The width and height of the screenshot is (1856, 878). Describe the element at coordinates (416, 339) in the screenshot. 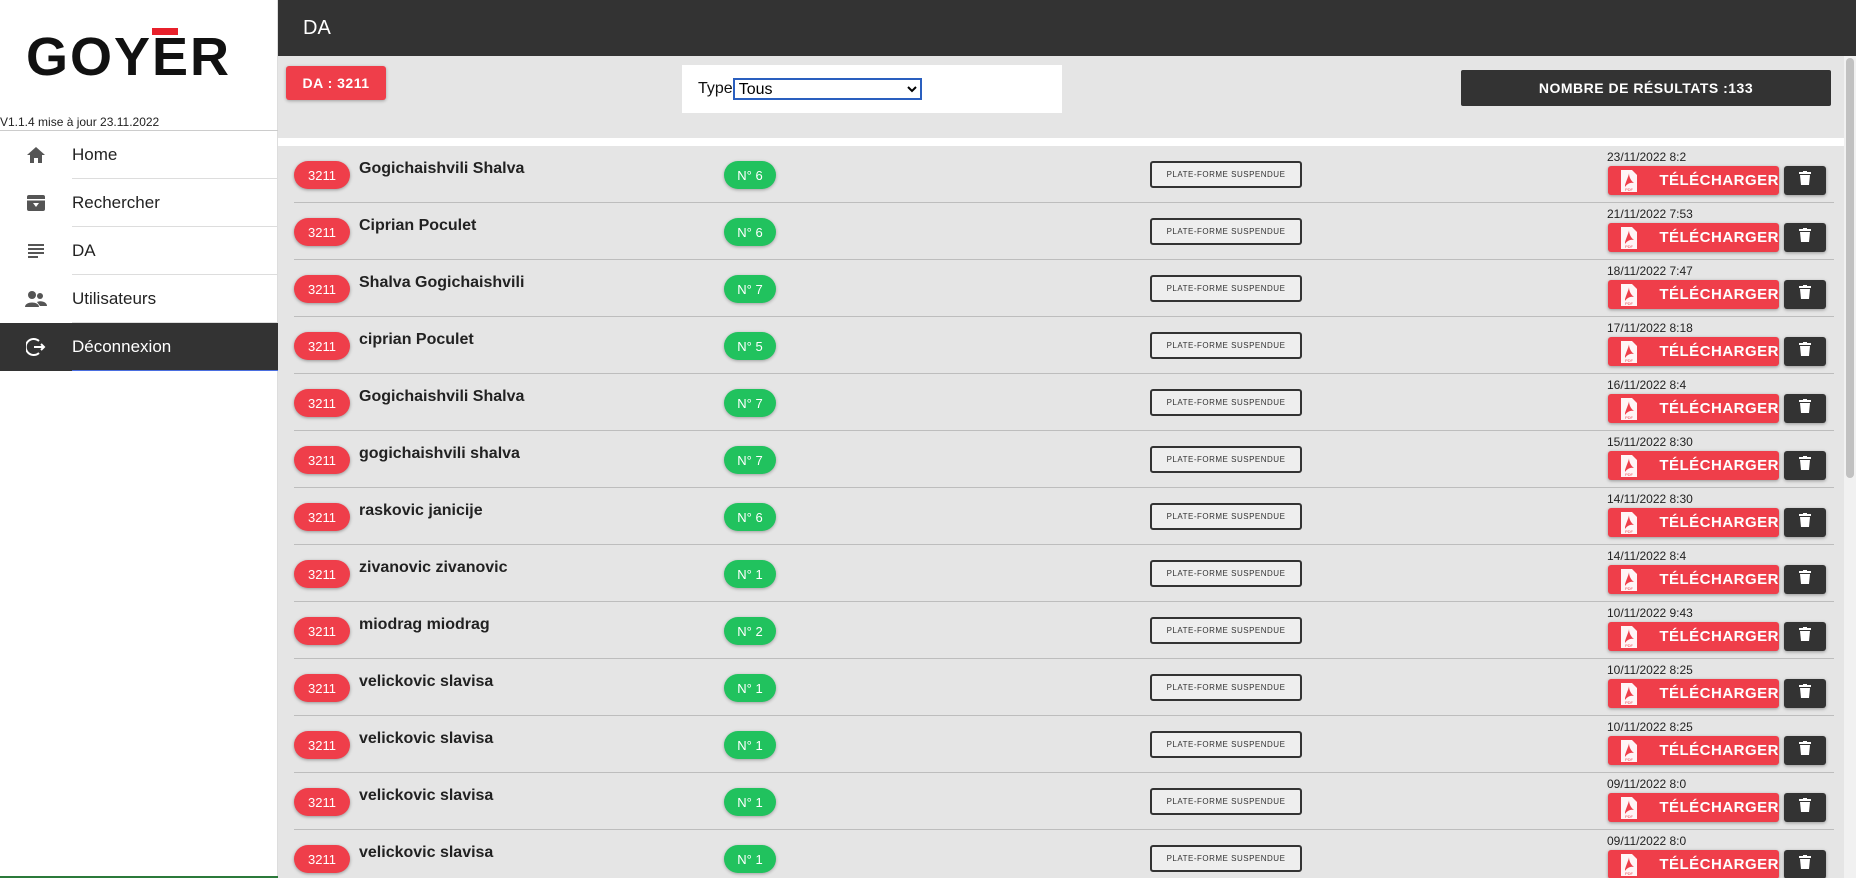

I see `worker-name: ciprian Poculet` at that location.